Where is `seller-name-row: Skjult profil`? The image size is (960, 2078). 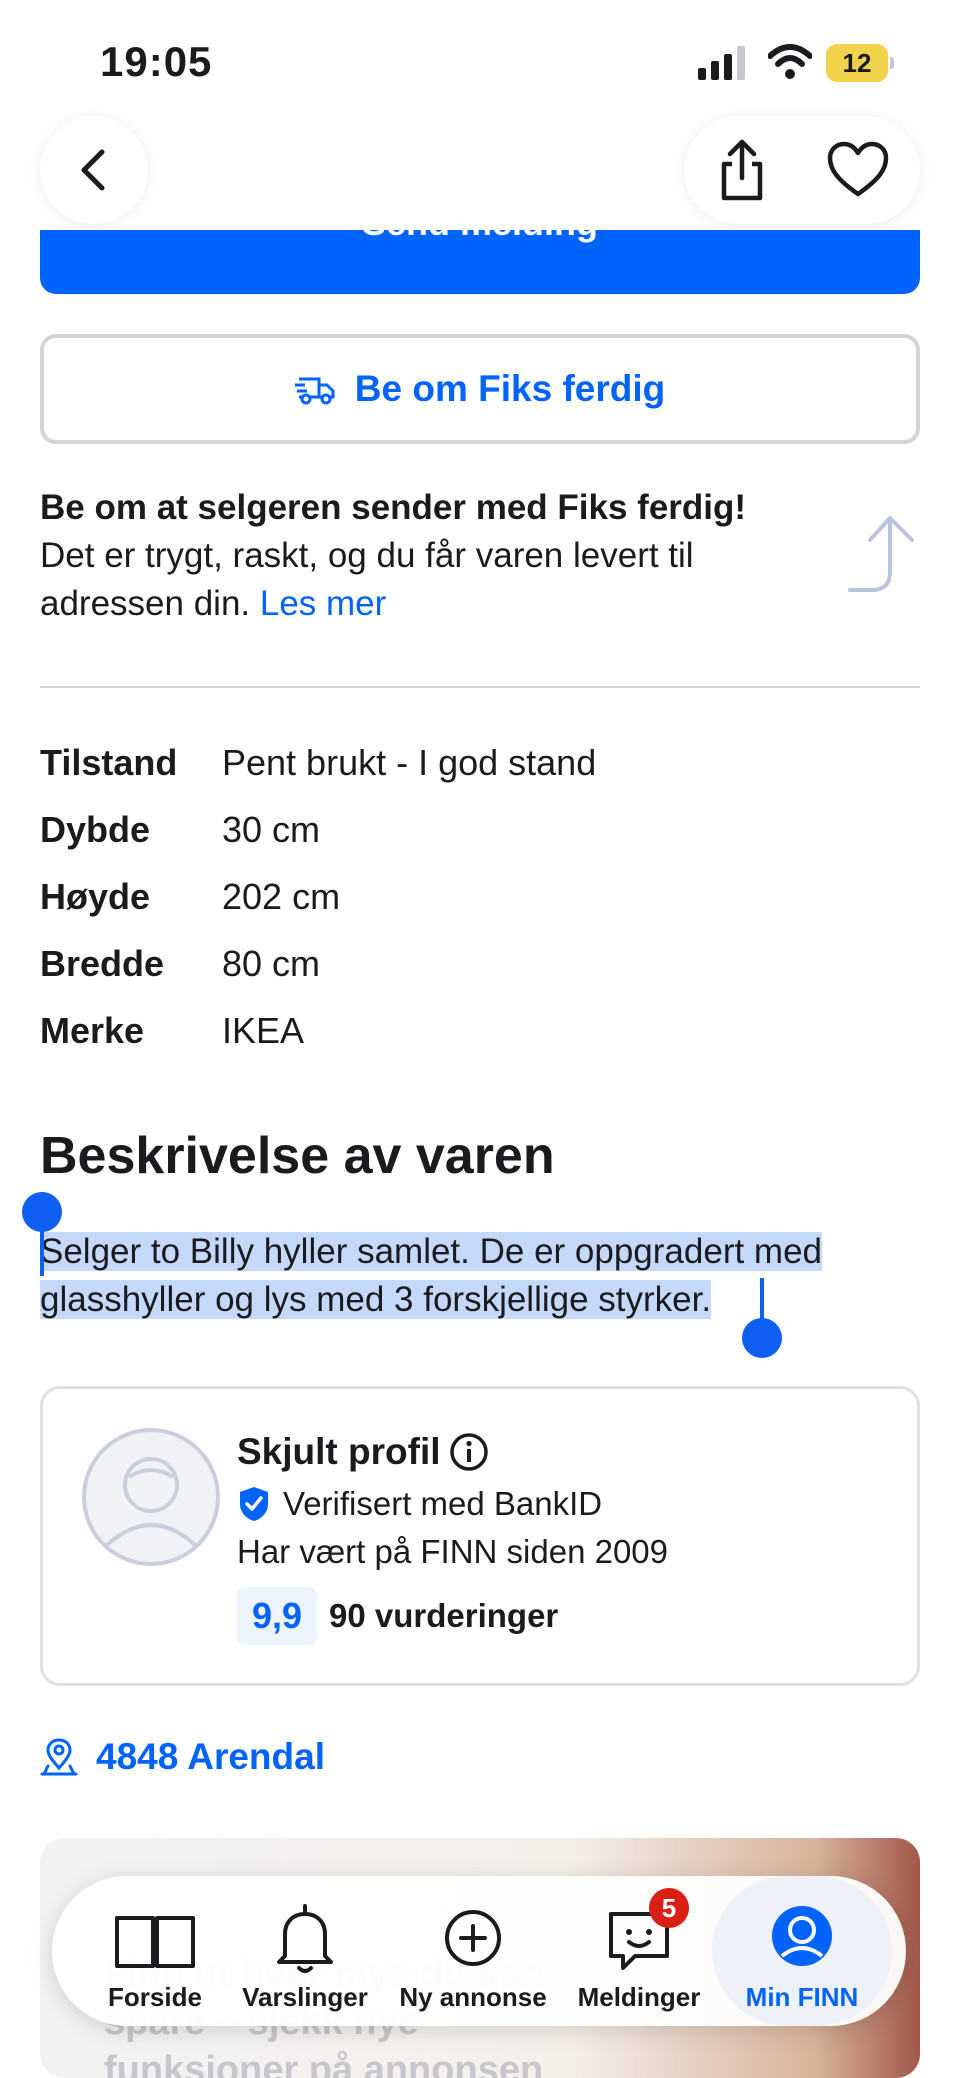
seller-name-row: Skjult profil is located at coordinates (363, 1452).